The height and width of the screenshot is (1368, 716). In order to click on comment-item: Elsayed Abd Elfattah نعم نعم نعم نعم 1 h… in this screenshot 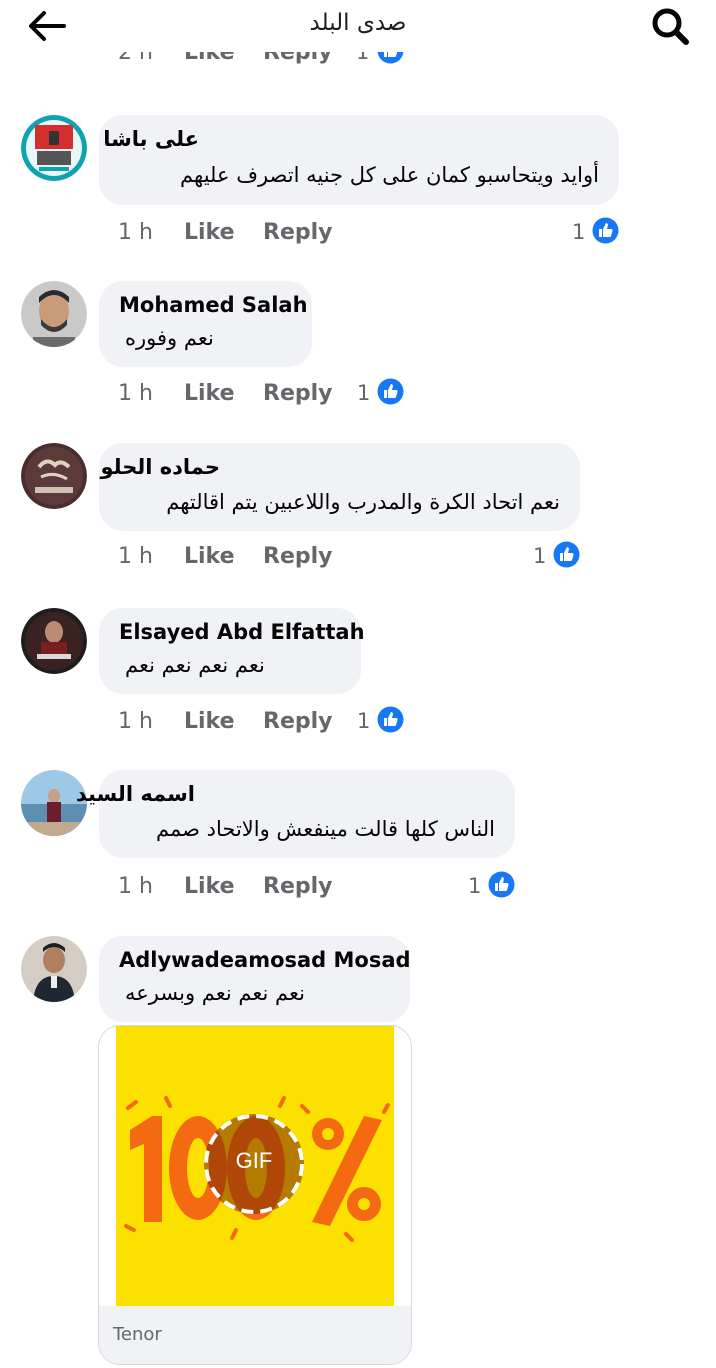, I will do `click(358, 678)`.